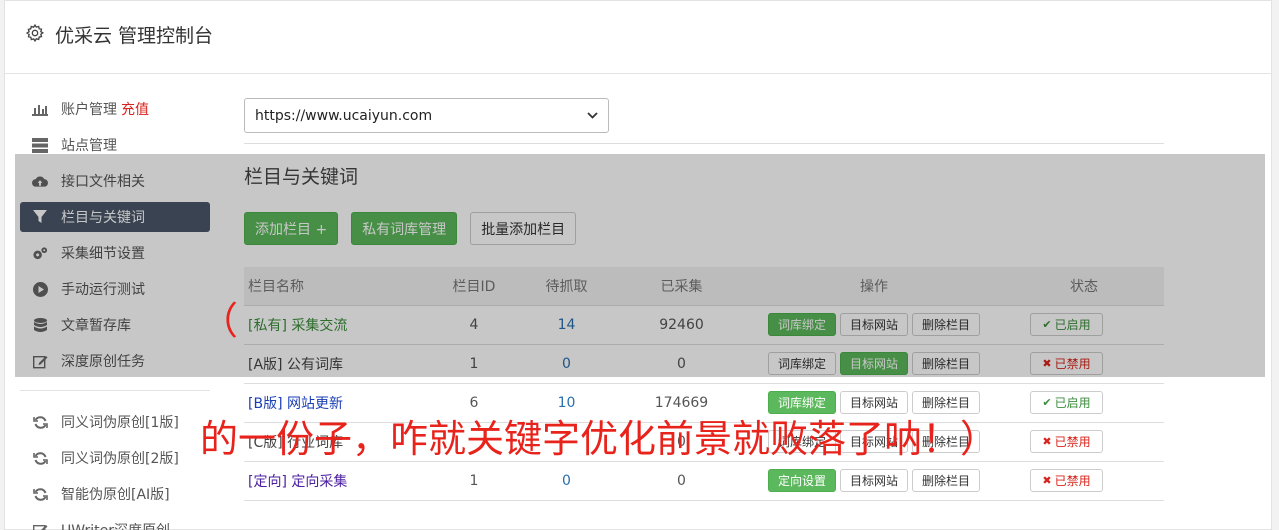 The image size is (1279, 530). What do you see at coordinates (120, 459) in the screenshot?
I see `sidebar-item-label: 同义词伪原创[2版]` at bounding box center [120, 459].